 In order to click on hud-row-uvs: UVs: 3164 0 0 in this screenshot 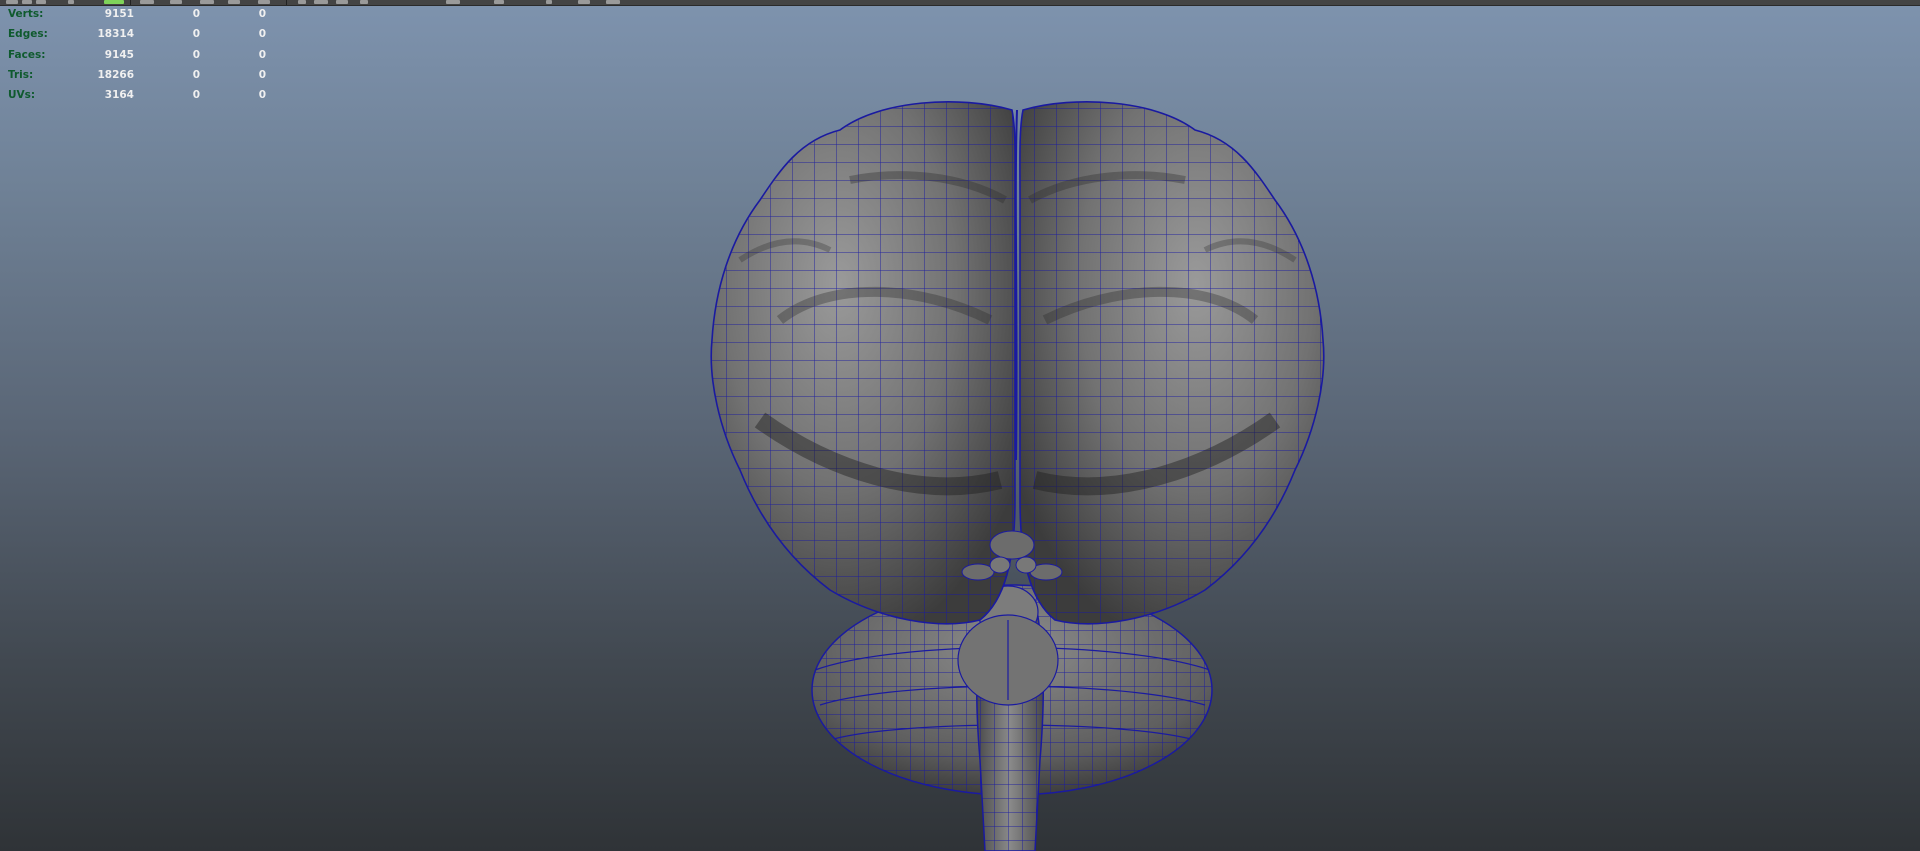, I will do `click(138, 95)`.